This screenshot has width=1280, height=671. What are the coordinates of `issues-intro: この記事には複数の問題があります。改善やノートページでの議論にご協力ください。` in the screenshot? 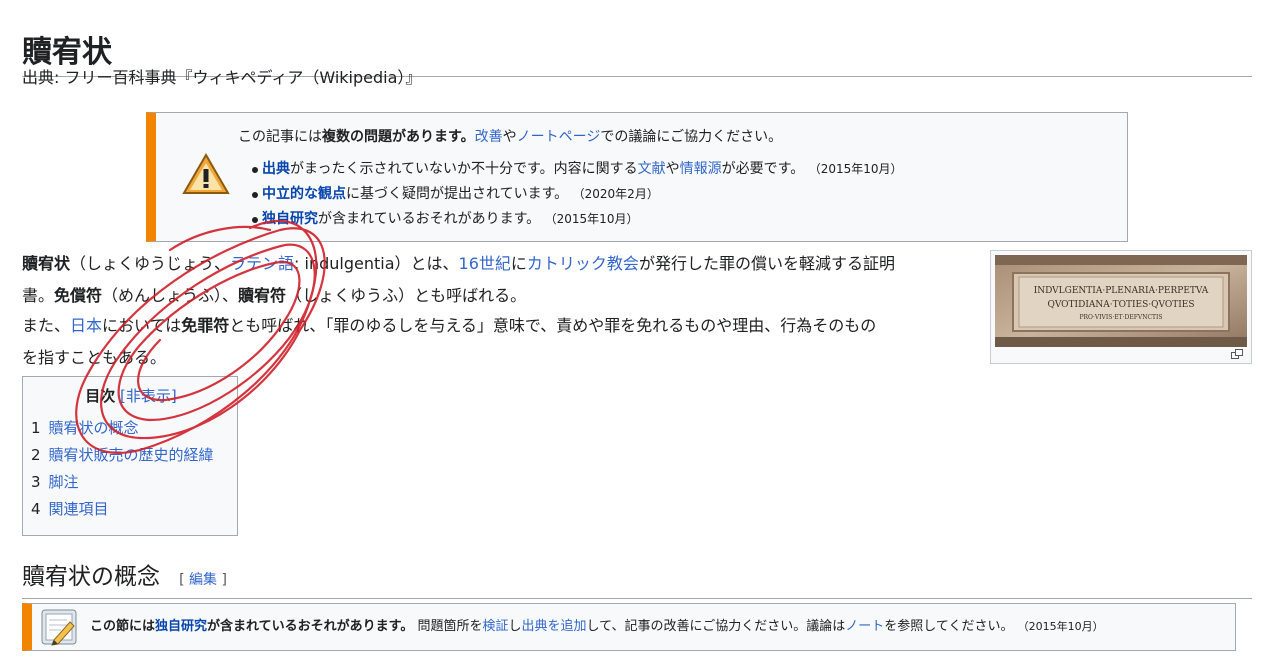 It's located at (510, 137).